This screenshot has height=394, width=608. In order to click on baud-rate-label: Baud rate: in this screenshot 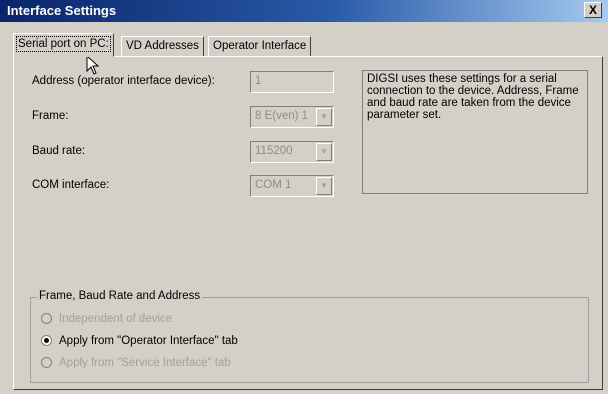, I will do `click(59, 151)`.